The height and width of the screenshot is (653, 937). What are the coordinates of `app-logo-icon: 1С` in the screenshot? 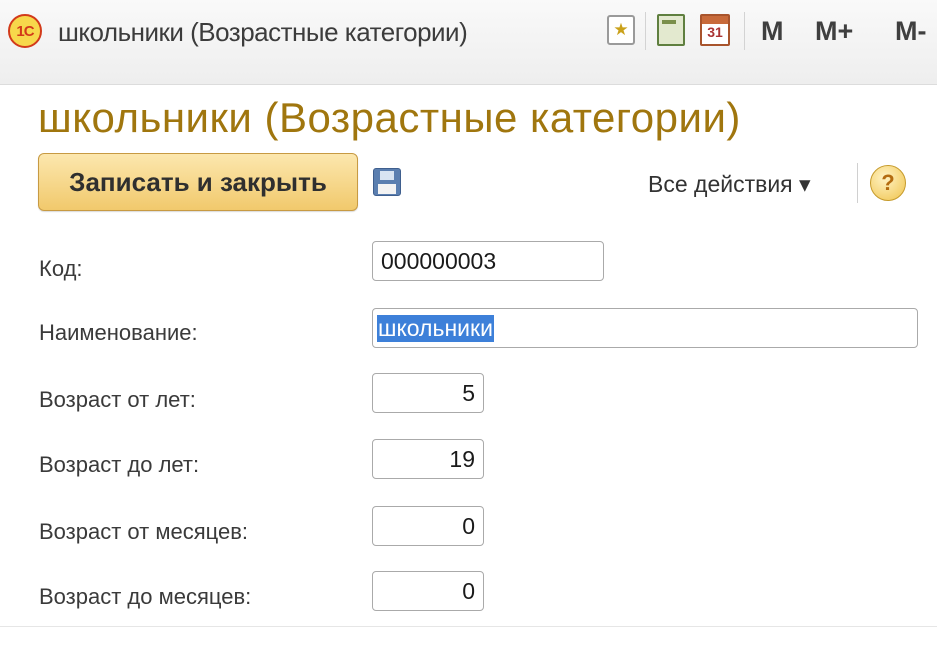 It's located at (25, 31).